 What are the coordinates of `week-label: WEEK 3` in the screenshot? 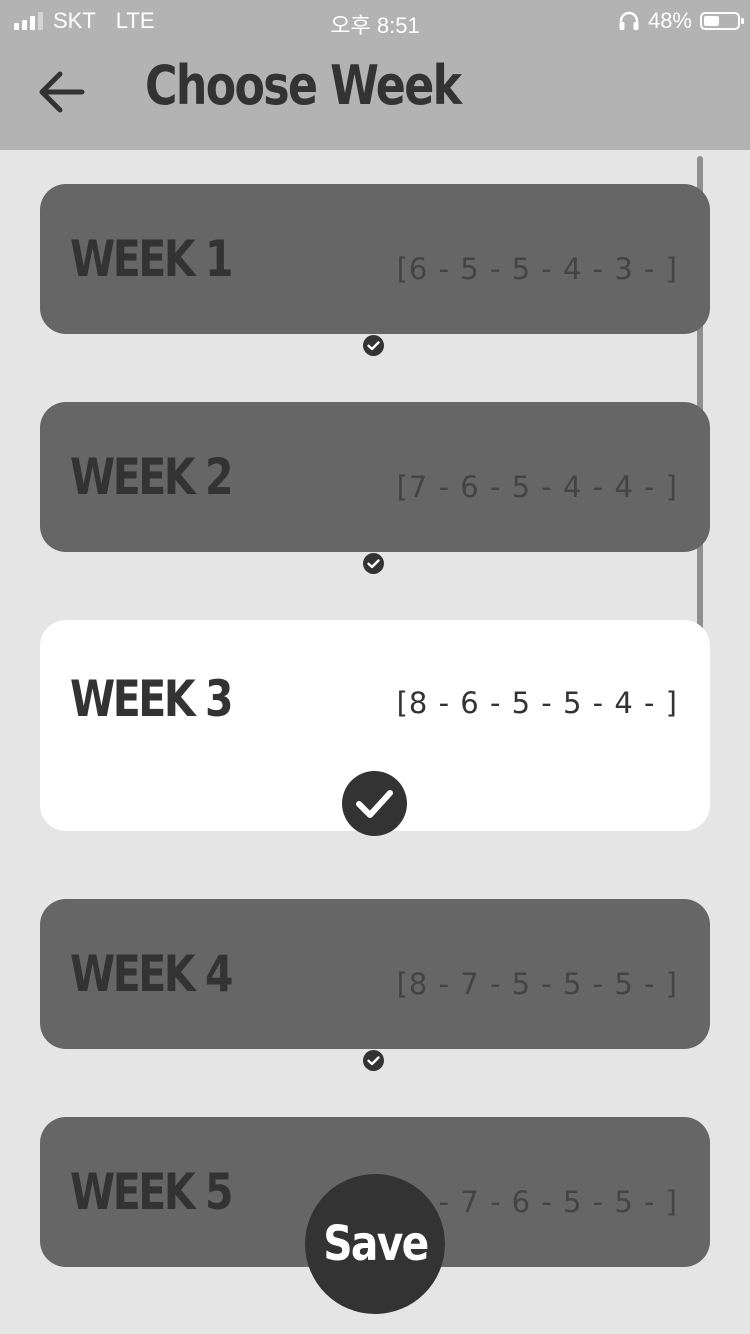 It's located at (152, 699).